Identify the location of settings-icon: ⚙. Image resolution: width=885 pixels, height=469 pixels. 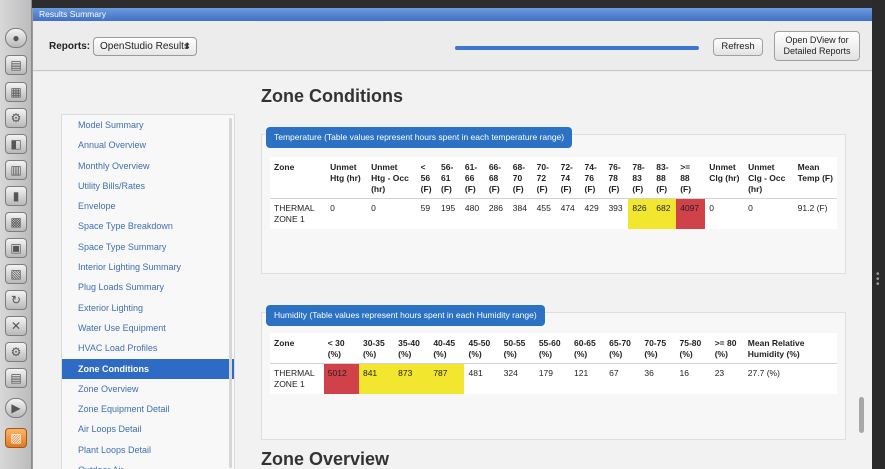
(16, 352).